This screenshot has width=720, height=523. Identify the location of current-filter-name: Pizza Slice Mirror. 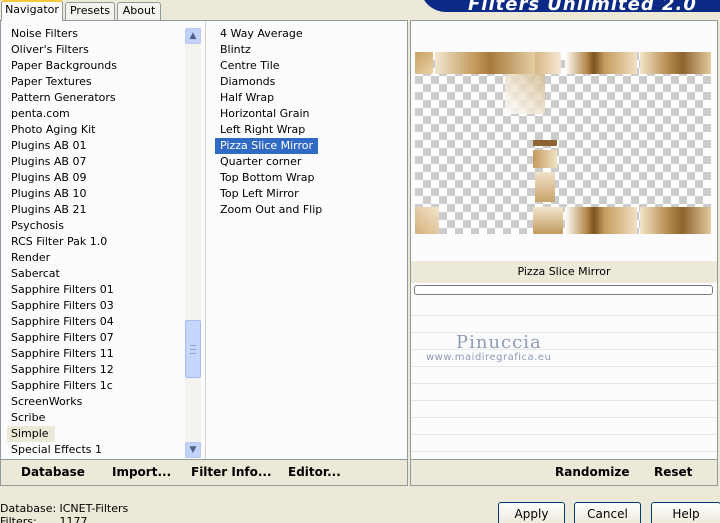
(564, 272).